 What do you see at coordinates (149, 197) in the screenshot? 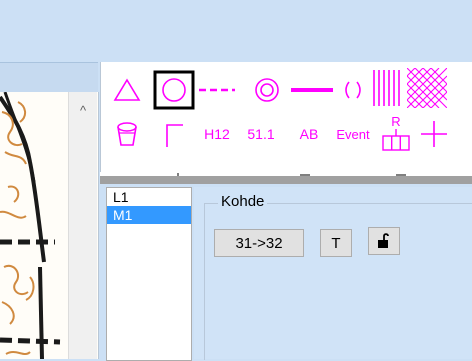
I see `list-item: L1` at bounding box center [149, 197].